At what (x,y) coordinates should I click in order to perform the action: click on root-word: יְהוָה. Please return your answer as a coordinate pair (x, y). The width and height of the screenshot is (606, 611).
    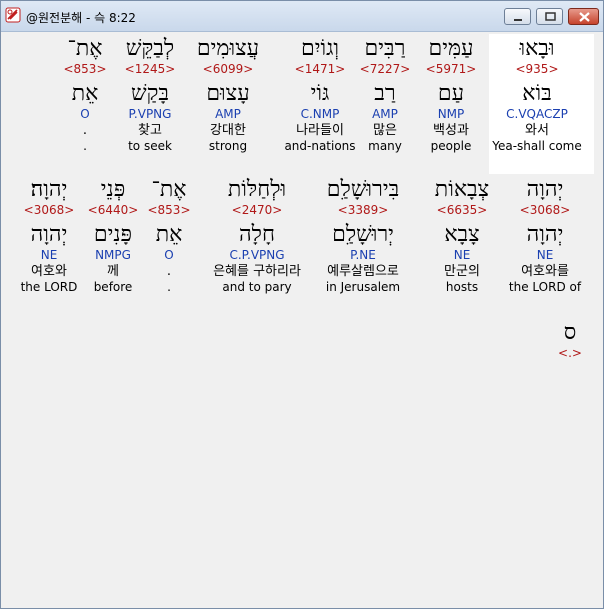
    Looking at the image, I should click on (49, 234).